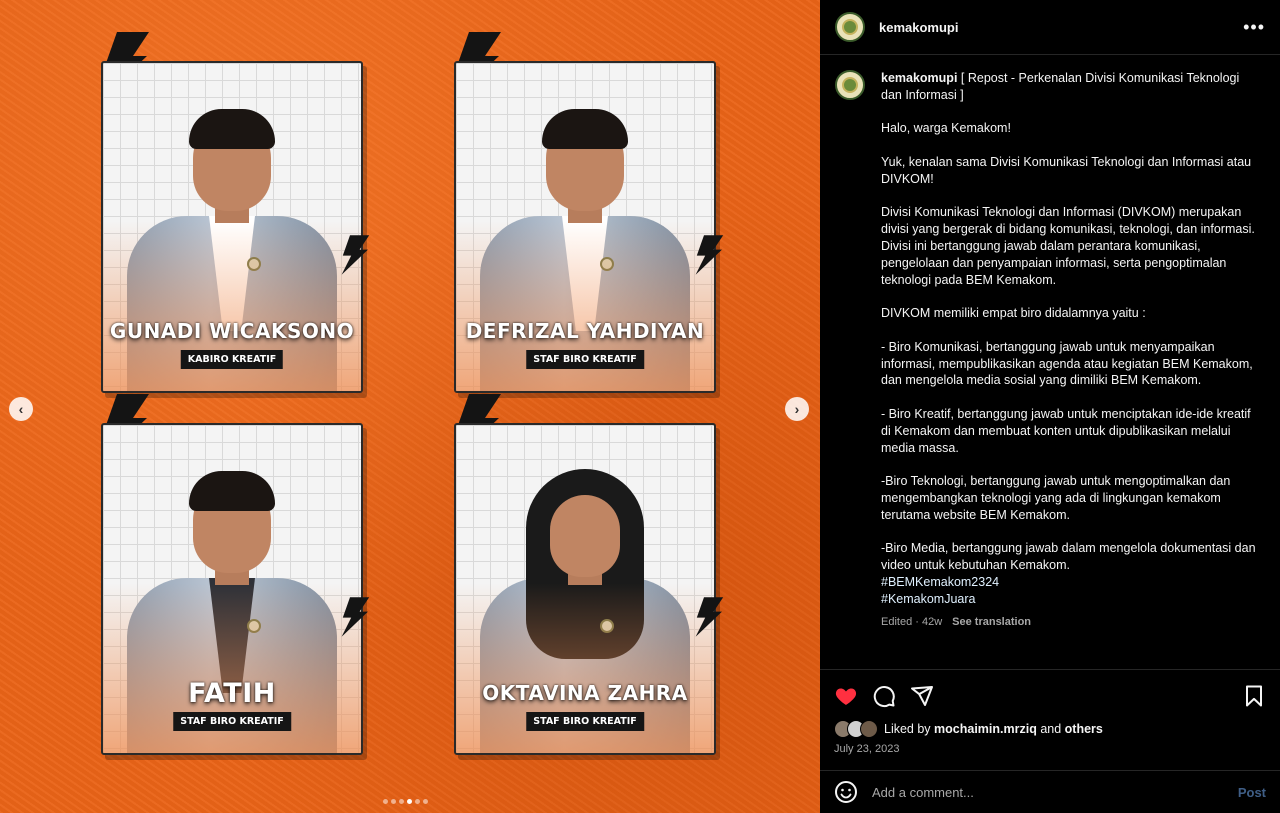  Describe the element at coordinates (1071, 599) in the screenshot. I see `hashtag-link: #KemakomJuara` at that location.